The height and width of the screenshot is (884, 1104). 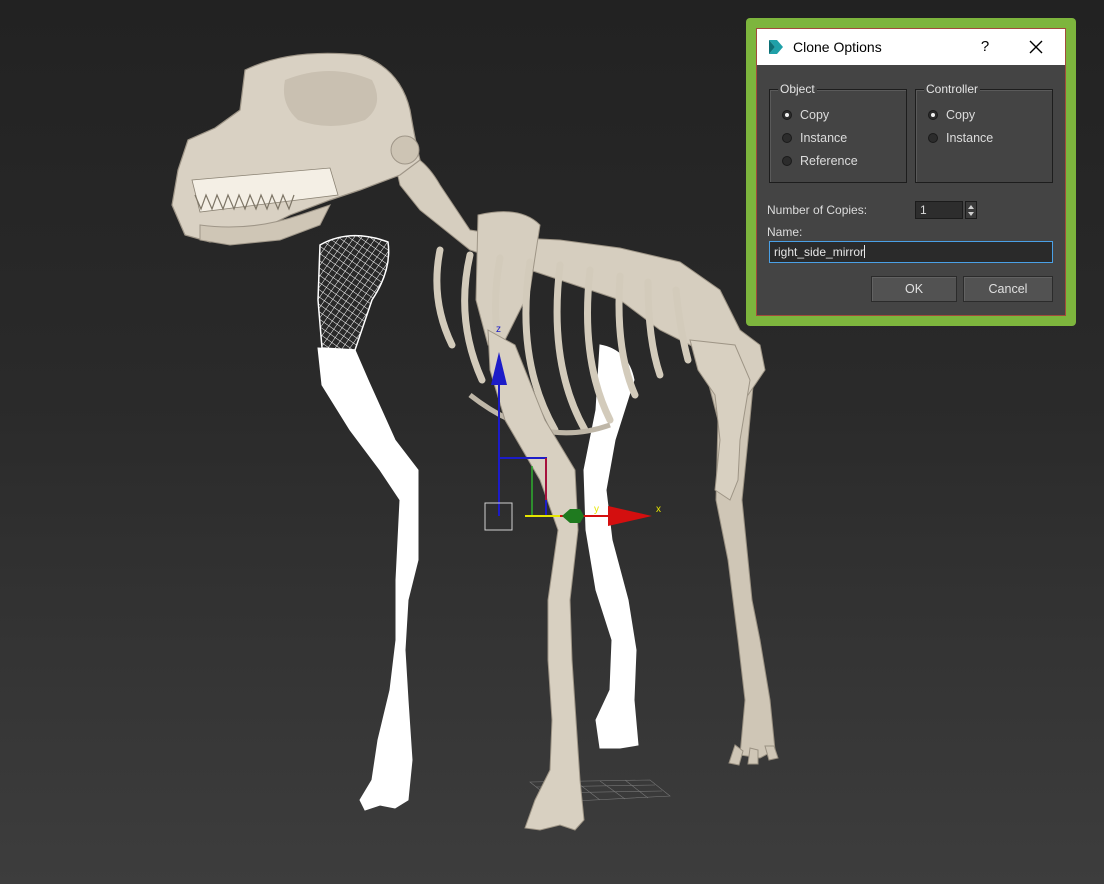 I want to click on x-axis-label: x, so click(x=658, y=509).